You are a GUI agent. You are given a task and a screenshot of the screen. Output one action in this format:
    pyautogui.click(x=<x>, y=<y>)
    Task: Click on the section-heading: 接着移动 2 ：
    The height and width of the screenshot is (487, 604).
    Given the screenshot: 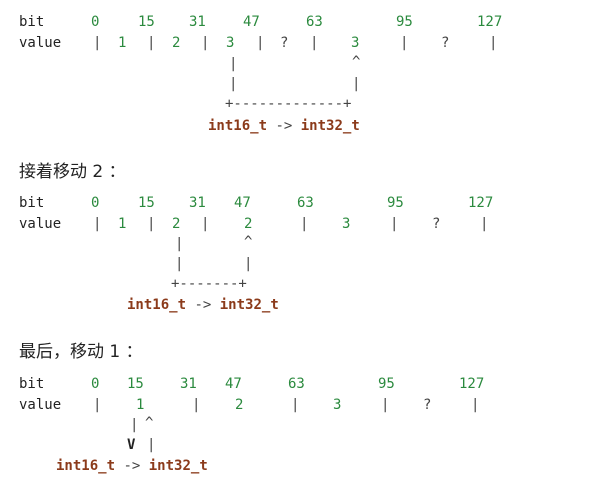 What is the action you would take?
    pyautogui.click(x=72, y=172)
    